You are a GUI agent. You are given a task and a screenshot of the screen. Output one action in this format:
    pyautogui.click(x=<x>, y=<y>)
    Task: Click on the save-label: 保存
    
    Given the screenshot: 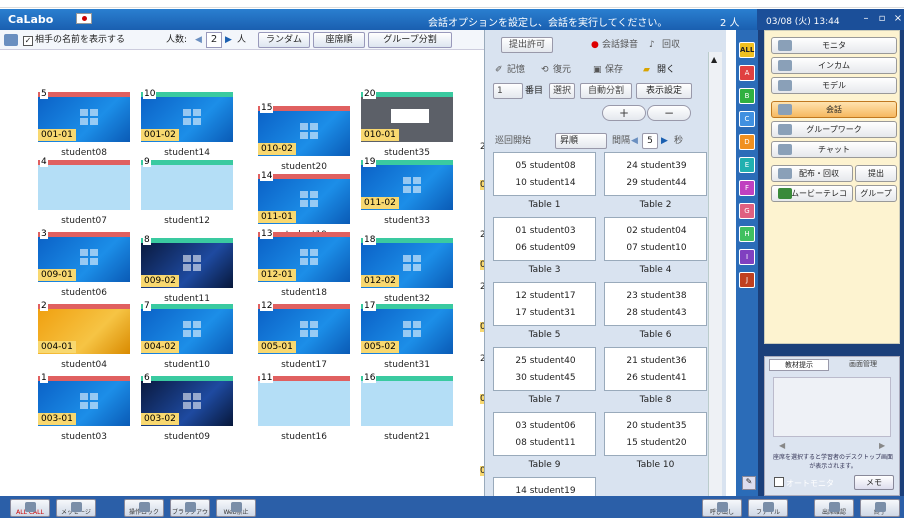 What is the action you would take?
    pyautogui.click(x=614, y=70)
    